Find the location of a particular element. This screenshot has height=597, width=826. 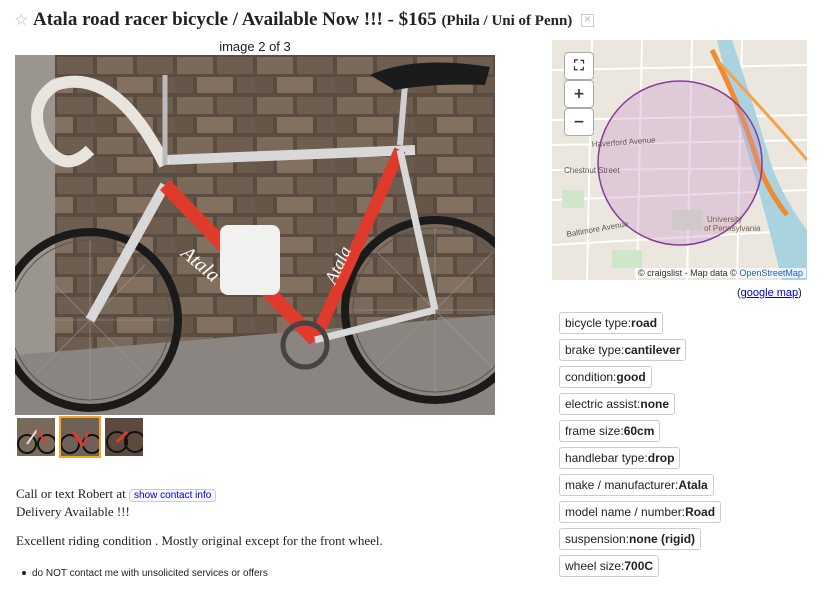

bullet-icon is located at coordinates (24, 573).